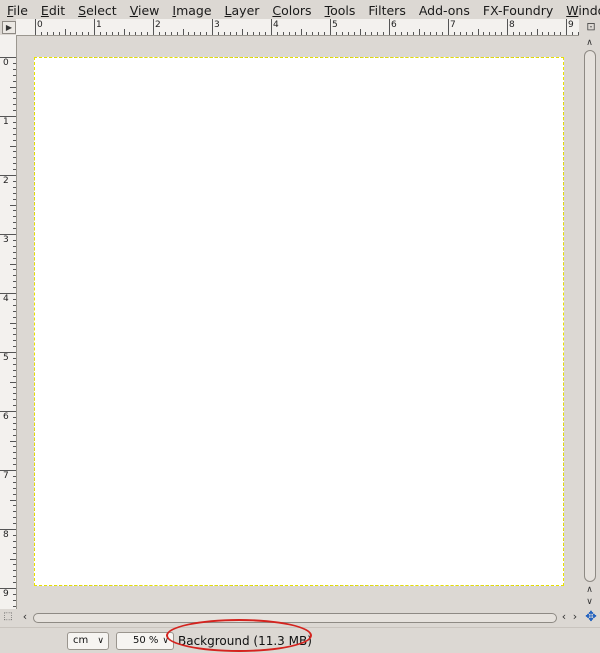 This screenshot has width=600, height=653. I want to click on horizontal-scrollbar: ‹ ‹ ›, so click(298, 618).